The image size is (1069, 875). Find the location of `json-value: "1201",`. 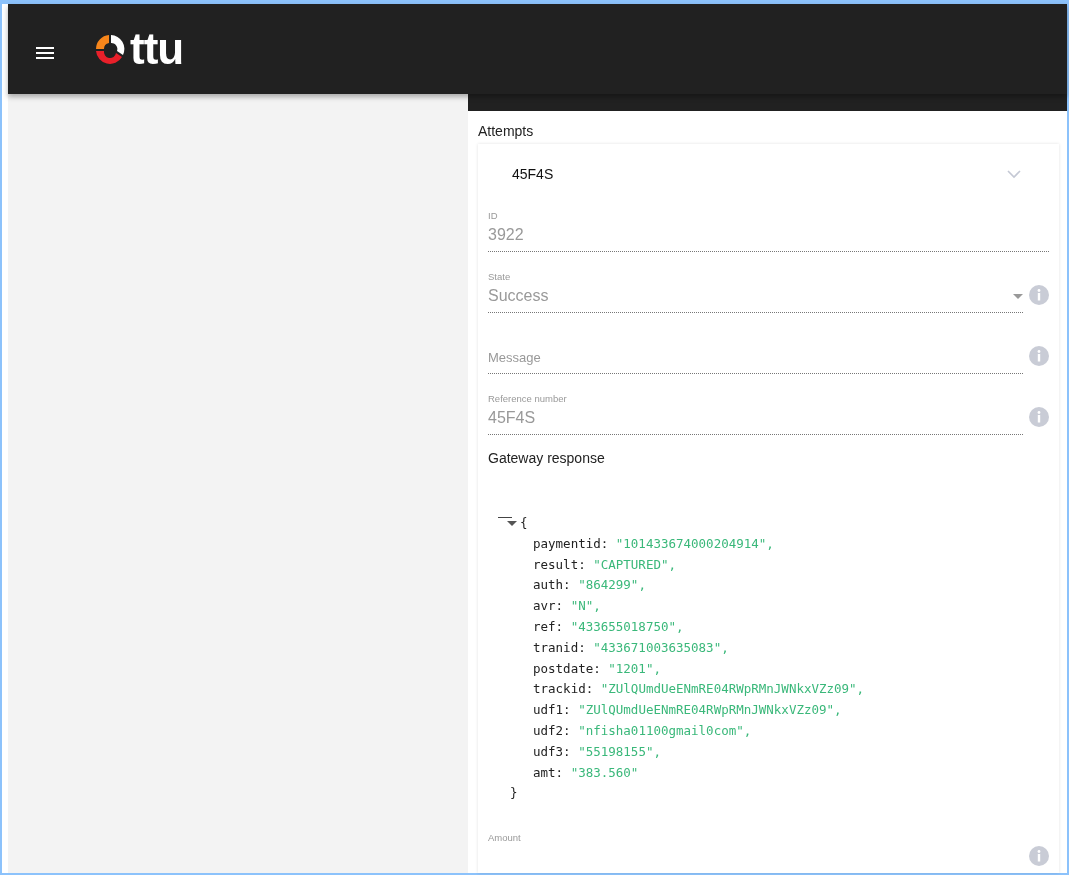

json-value: "1201", is located at coordinates (634, 668).